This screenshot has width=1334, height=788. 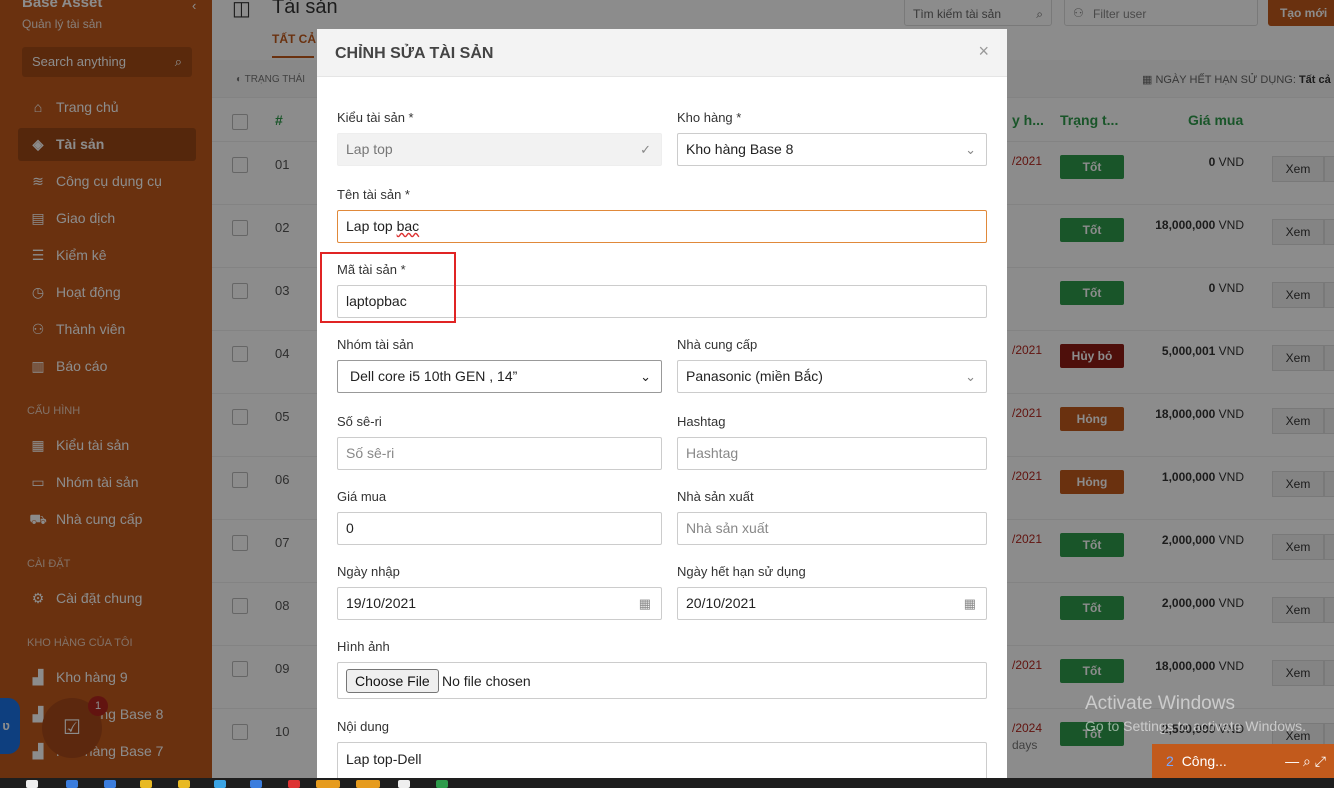 I want to click on warehouse-select: Kho hàng Base 8 ⌄, so click(x=832, y=149).